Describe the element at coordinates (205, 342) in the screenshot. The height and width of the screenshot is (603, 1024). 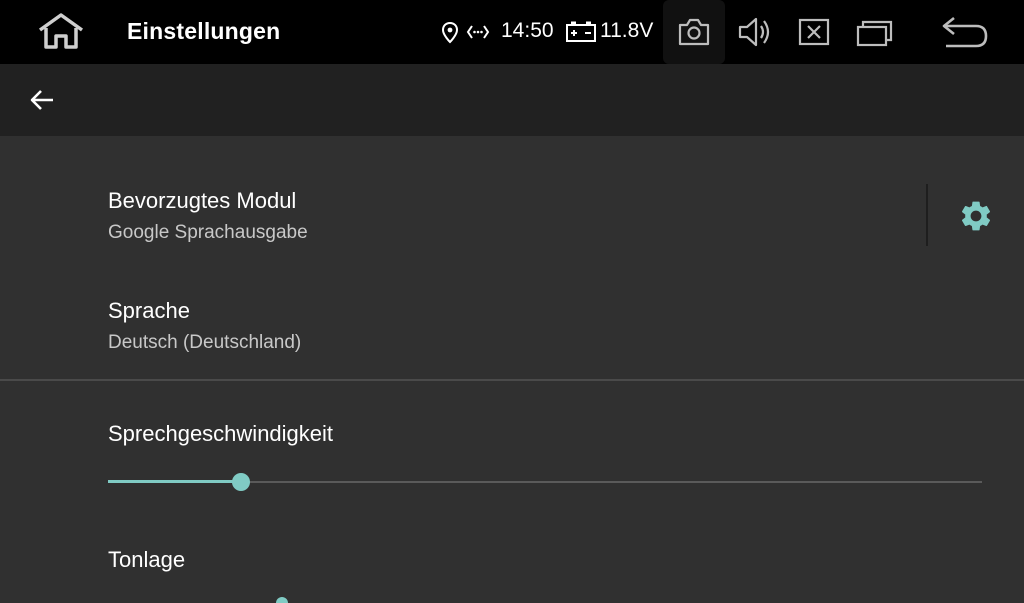
I see `language-summary: Deutsch (Deutschland)` at that location.